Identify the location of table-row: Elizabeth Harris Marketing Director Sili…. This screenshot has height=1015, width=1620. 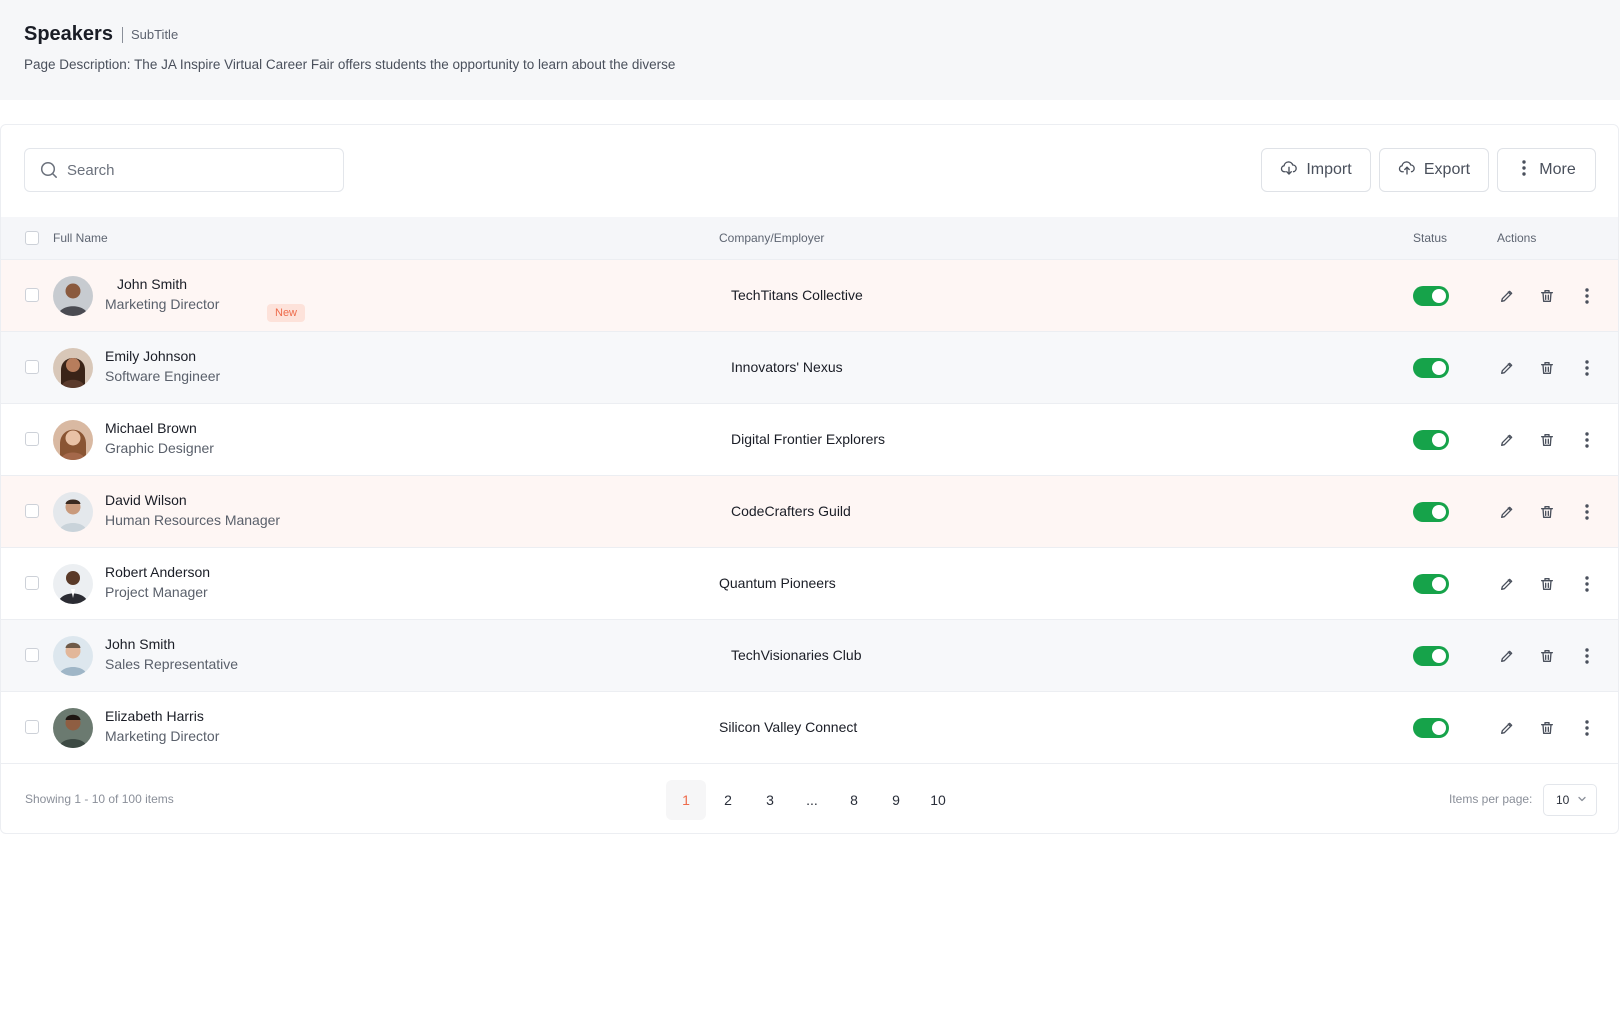
(809, 727).